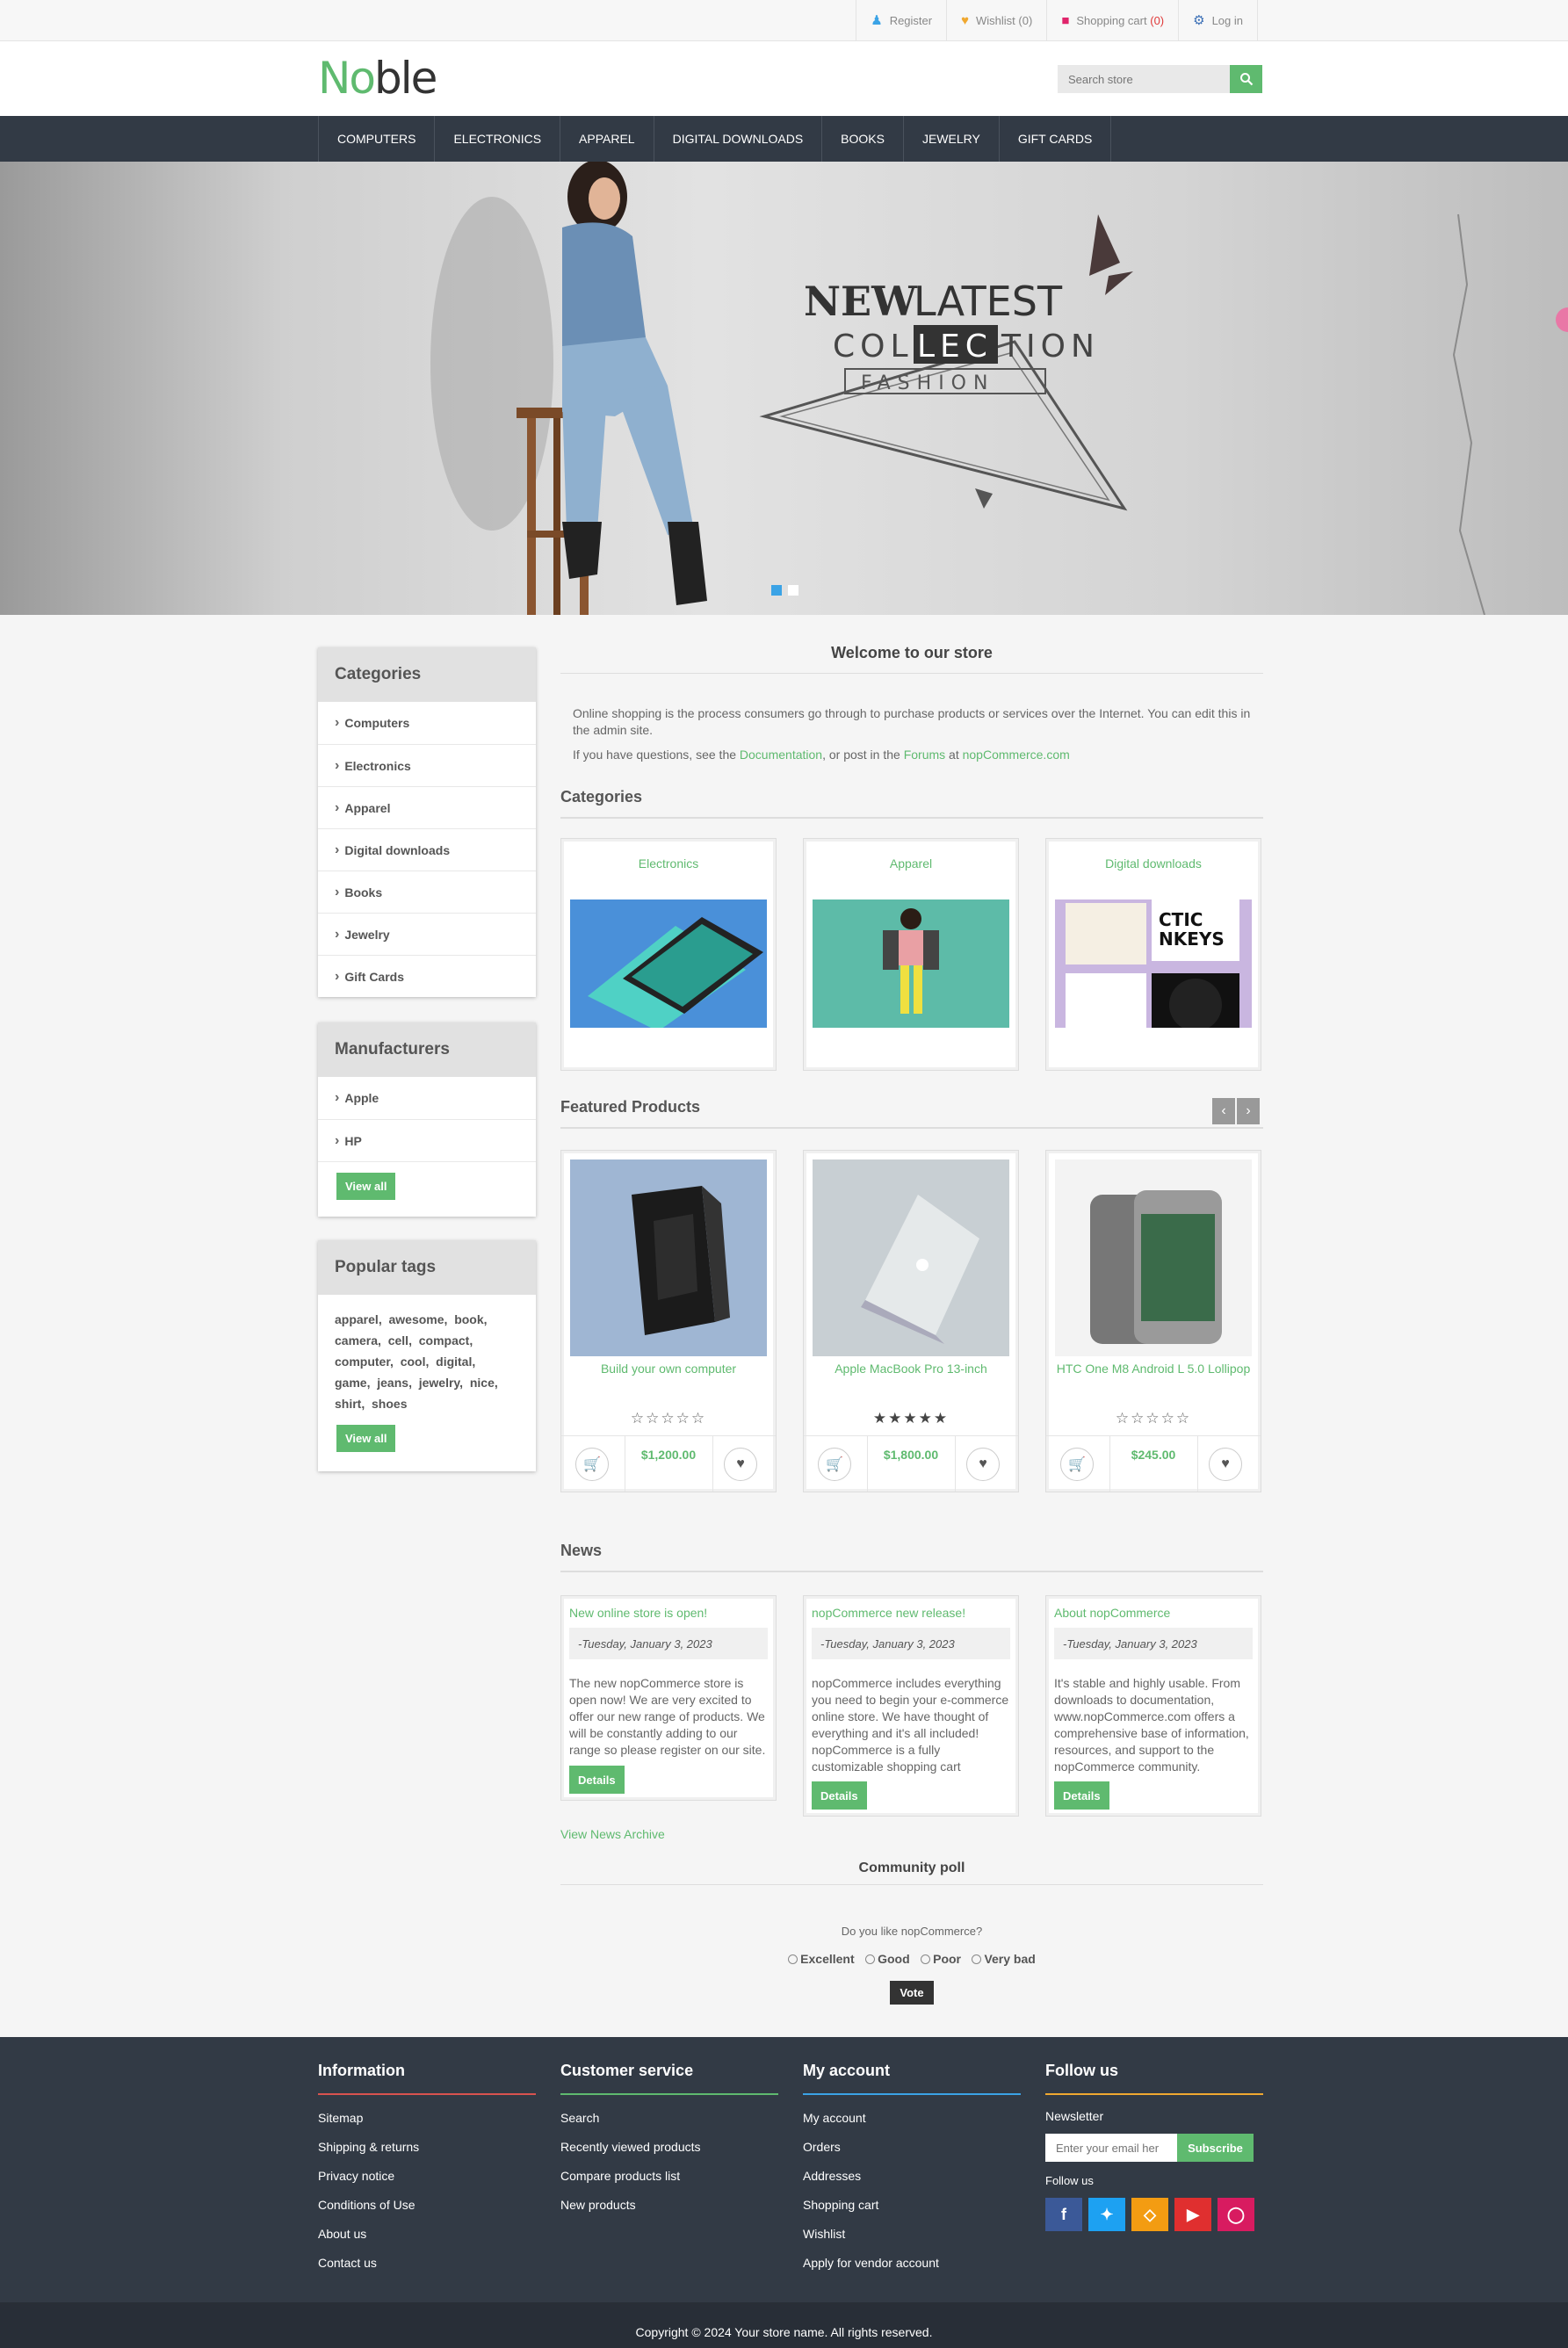 This screenshot has height=2348, width=1568. Describe the element at coordinates (366, 1439) in the screenshot. I see `tags-view-all-button: View all` at that location.